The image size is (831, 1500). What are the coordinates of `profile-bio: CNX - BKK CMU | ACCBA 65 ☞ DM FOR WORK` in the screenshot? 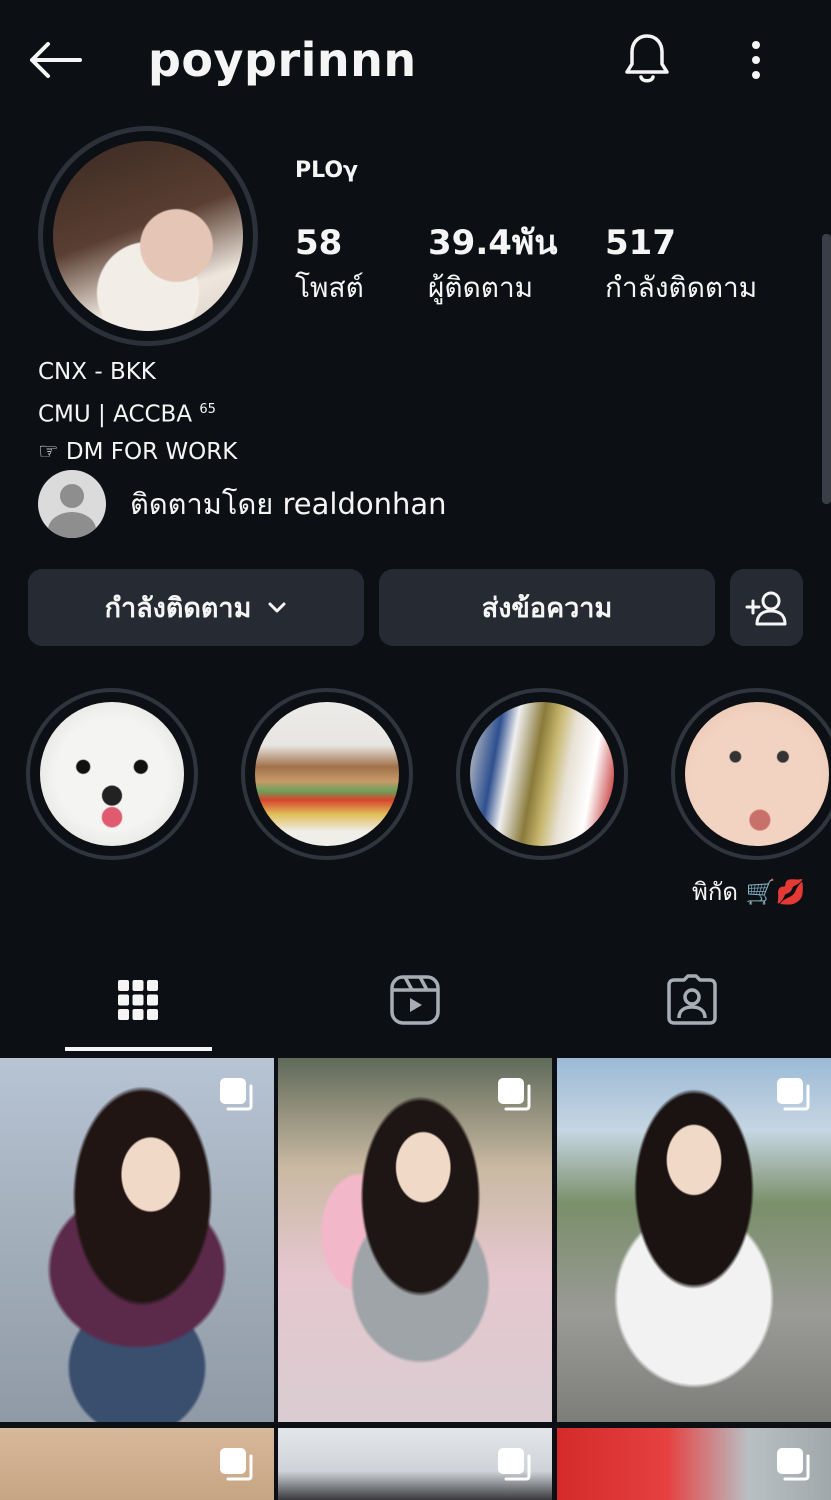 It's located at (137, 412).